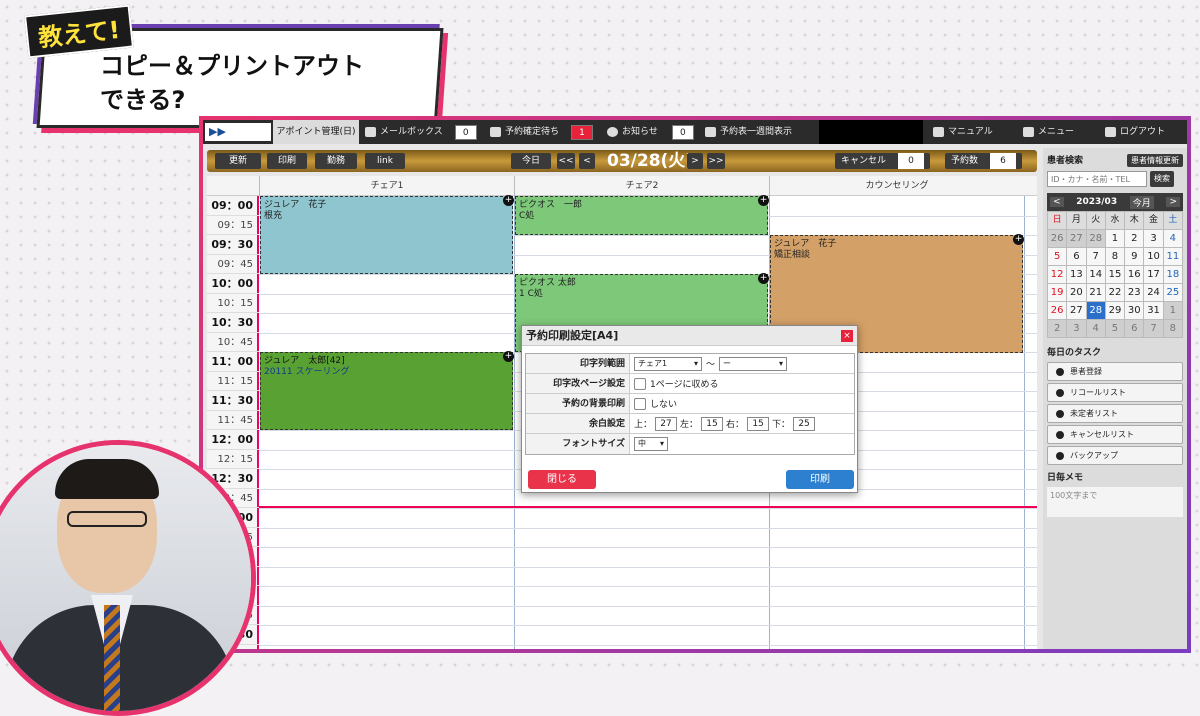 The height and width of the screenshot is (716, 1200). What do you see at coordinates (1153, 310) in the screenshot?
I see `calendar-day: 31` at bounding box center [1153, 310].